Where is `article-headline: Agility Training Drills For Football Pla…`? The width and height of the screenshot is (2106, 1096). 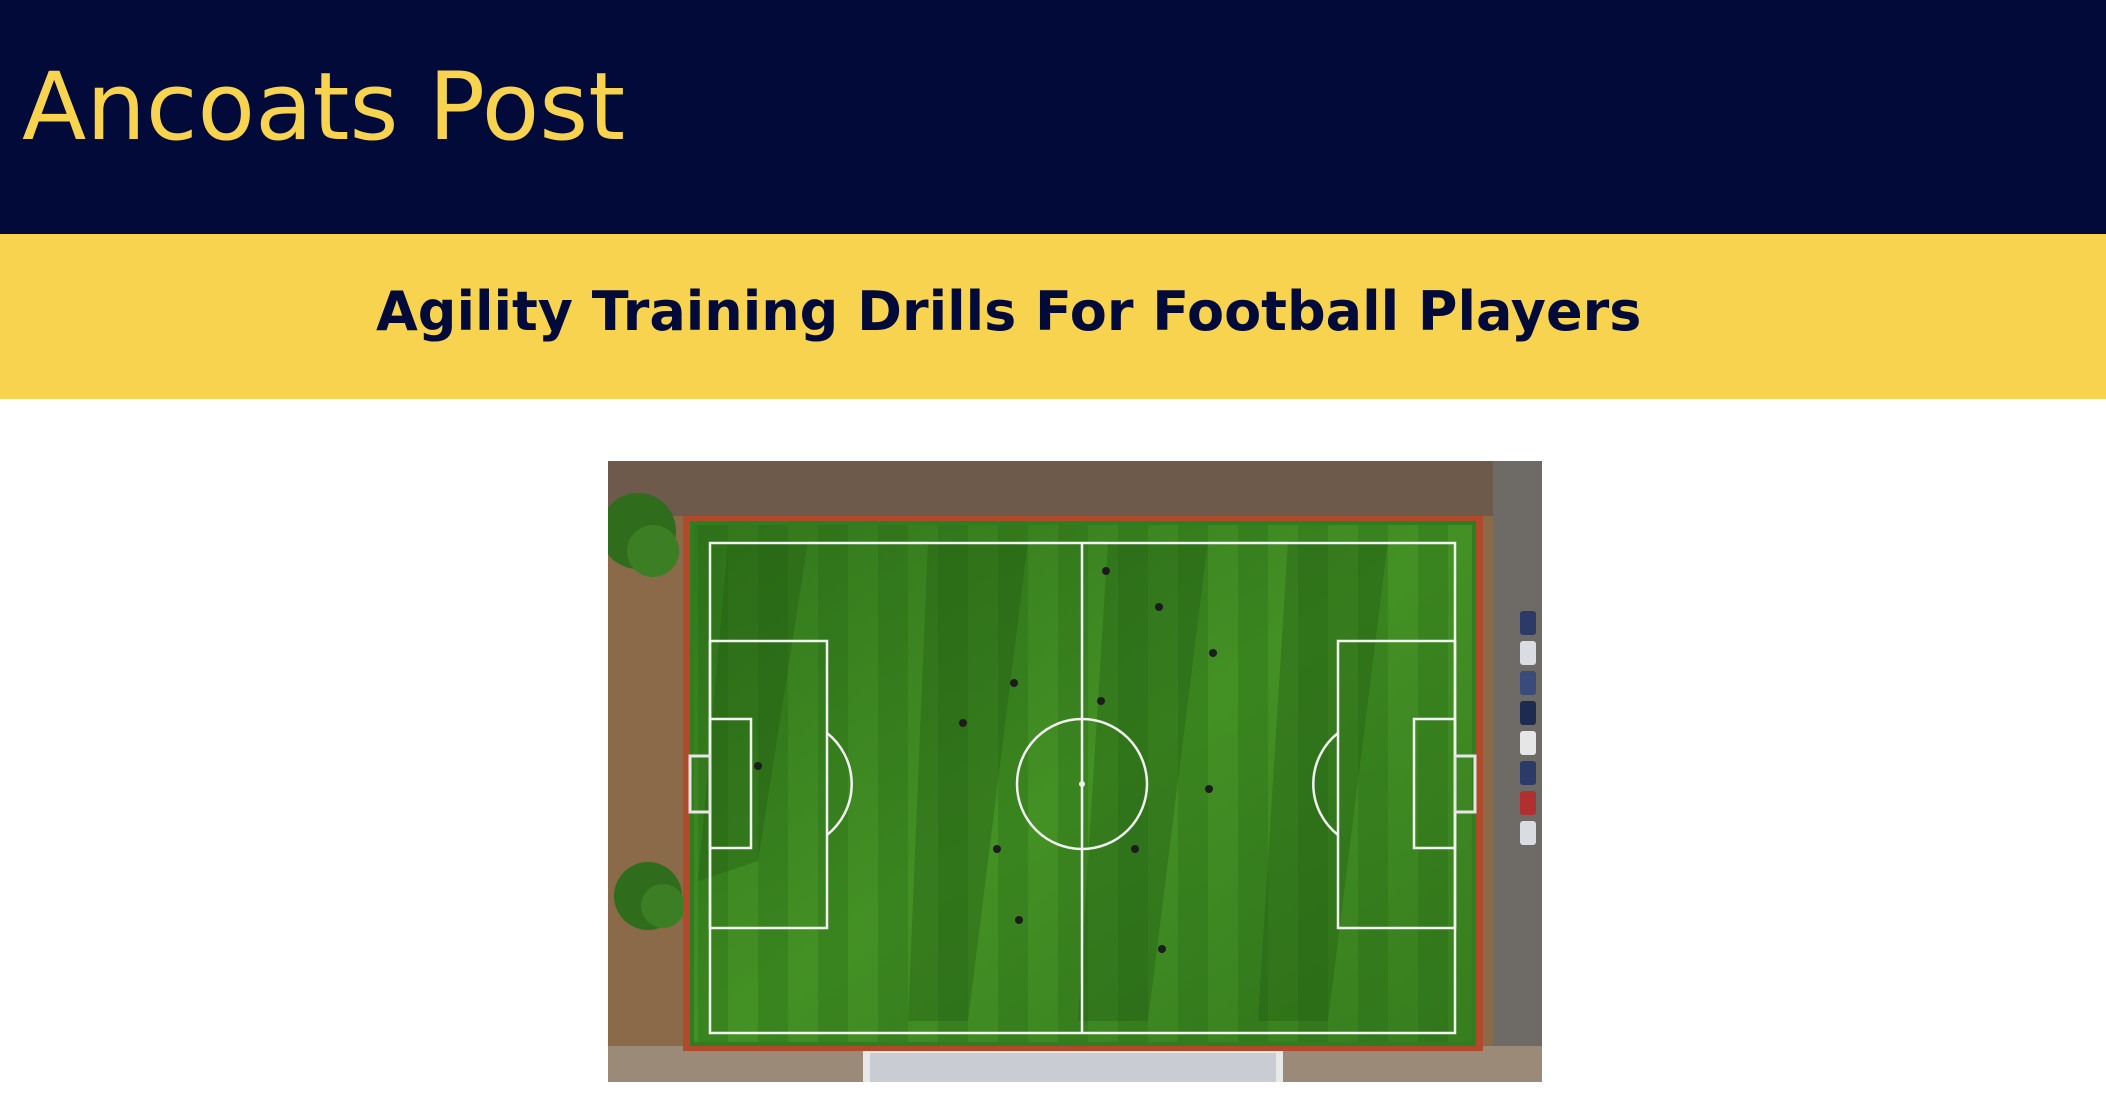 article-headline: Agility Training Drills For Football Pla… is located at coordinates (1009, 311).